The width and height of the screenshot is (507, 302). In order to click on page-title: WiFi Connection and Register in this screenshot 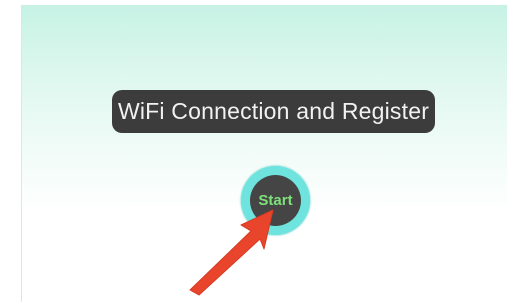, I will do `click(273, 111)`.